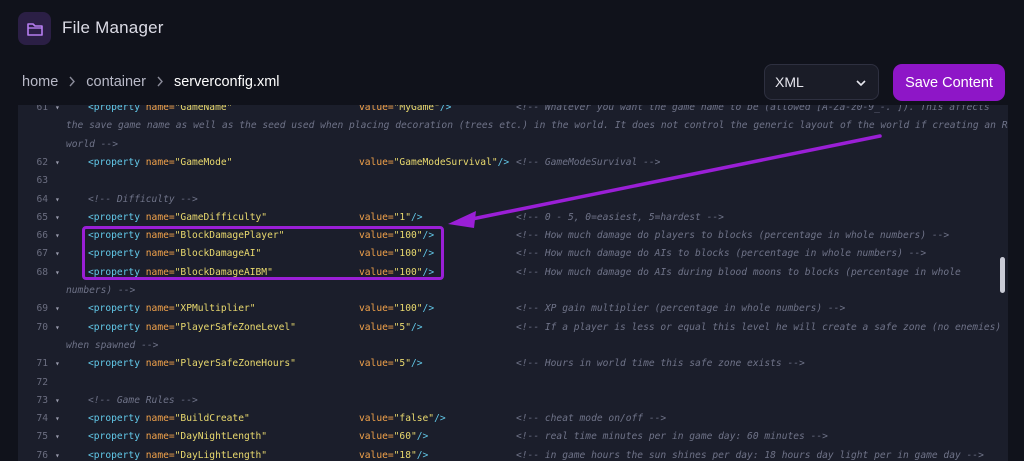 Image resolution: width=1024 pixels, height=461 pixels. Describe the element at coordinates (1002, 275) in the screenshot. I see `editor-scrollbar` at that location.